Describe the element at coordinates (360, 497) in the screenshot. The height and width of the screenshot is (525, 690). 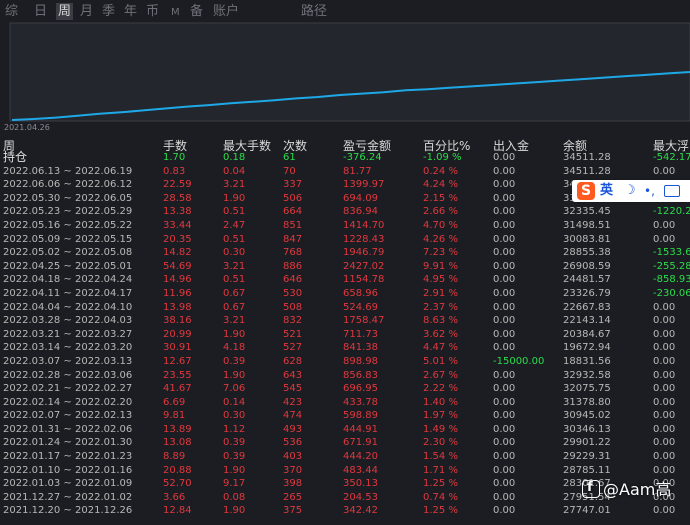
I see `cell-pnl: 204.53` at that location.